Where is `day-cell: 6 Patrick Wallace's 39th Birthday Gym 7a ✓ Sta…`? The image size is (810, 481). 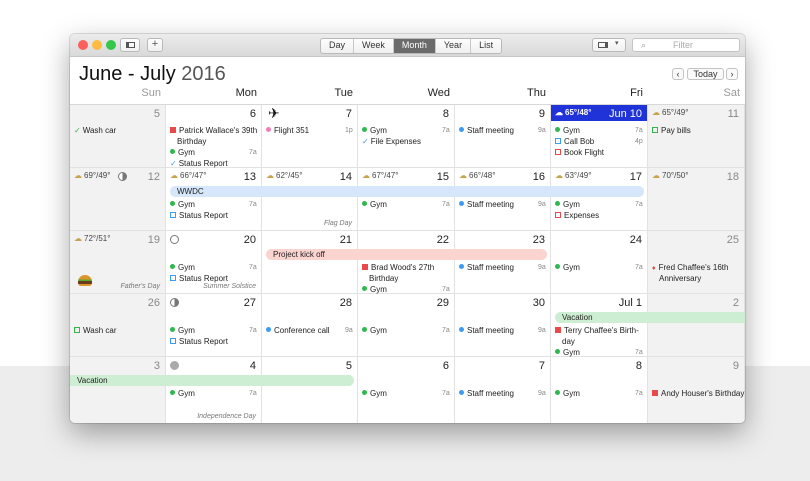 day-cell: 6 Patrick Wallace's 39th Birthday Gym 7a ✓ Sta… is located at coordinates (214, 136).